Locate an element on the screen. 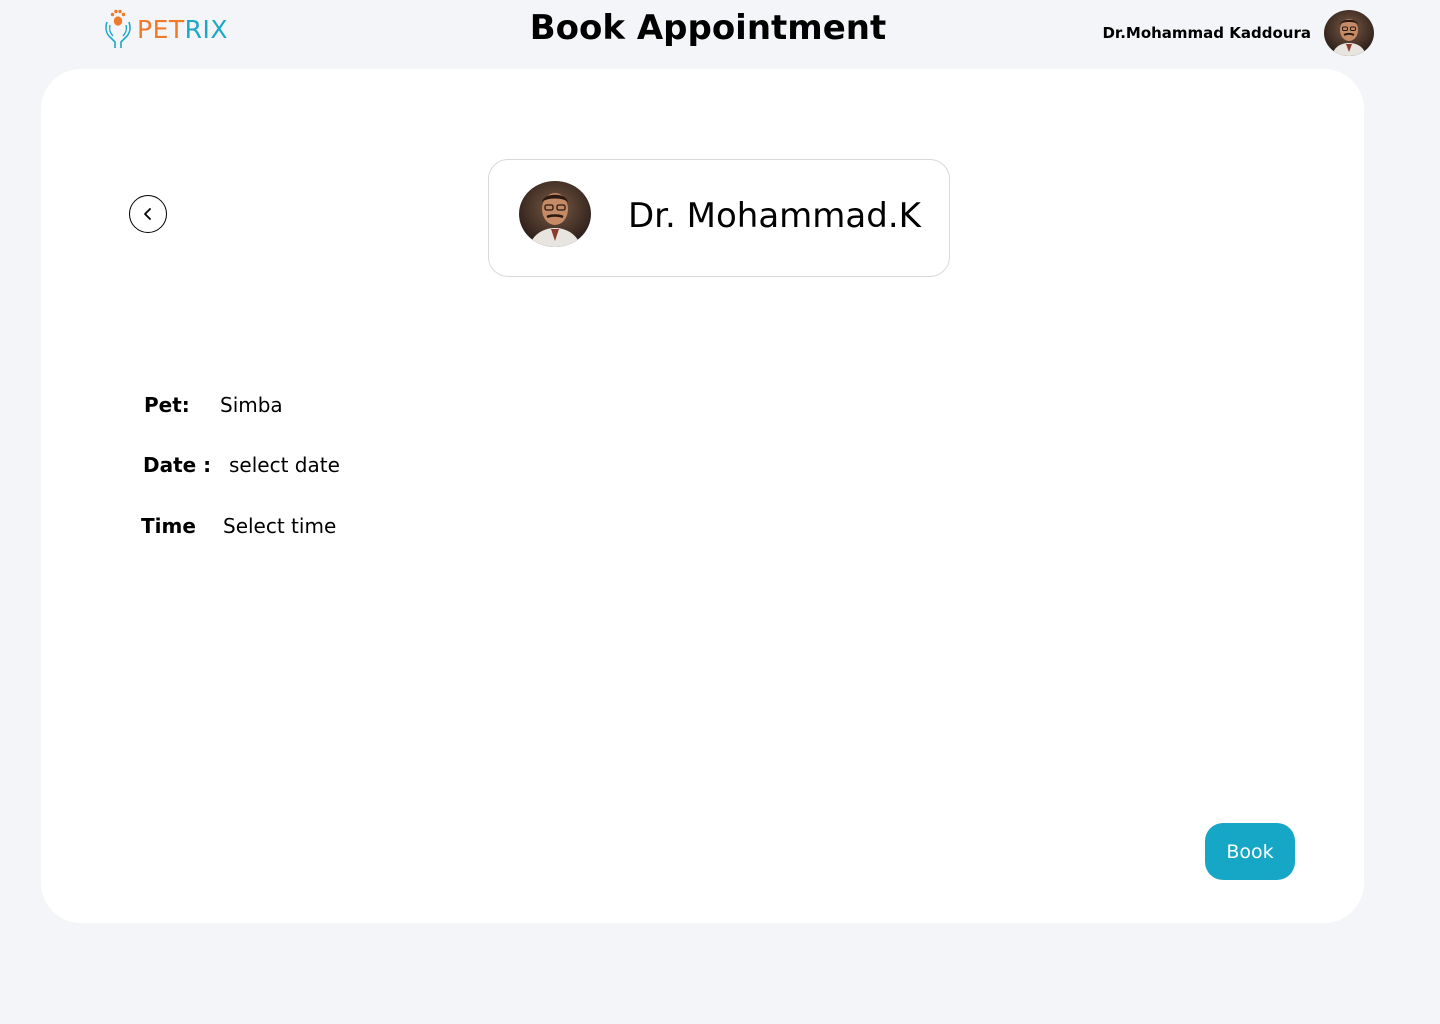 Image resolution: width=1440 pixels, height=1024 pixels. chevron-left-icon is located at coordinates (147, 214).